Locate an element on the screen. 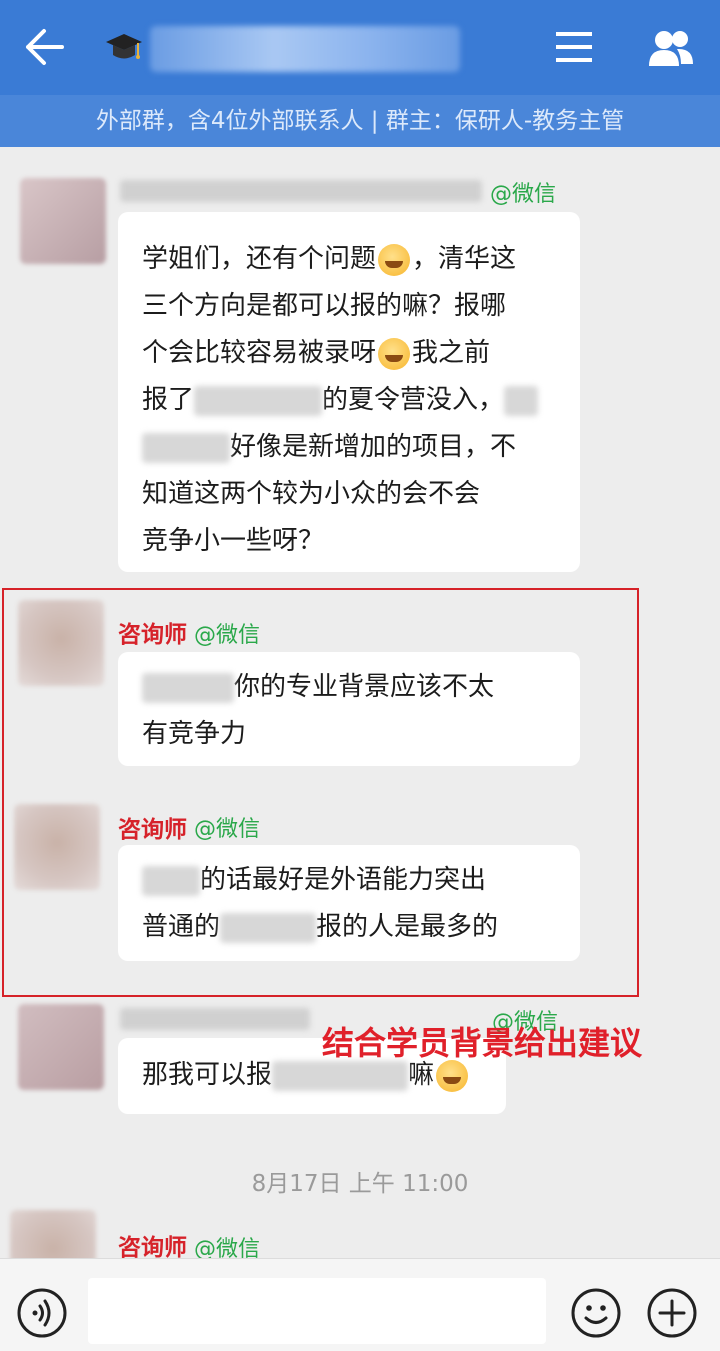 This screenshot has width=720, height=1351. timestamp: 8月17日 上午 11:00 is located at coordinates (360, 1184).